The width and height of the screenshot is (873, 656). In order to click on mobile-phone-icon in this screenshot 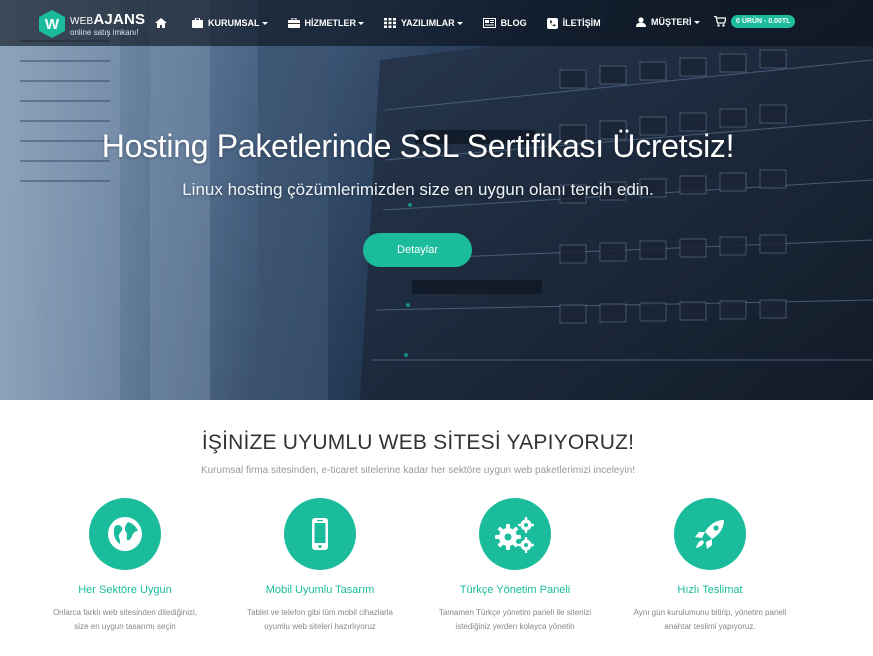, I will do `click(320, 534)`.